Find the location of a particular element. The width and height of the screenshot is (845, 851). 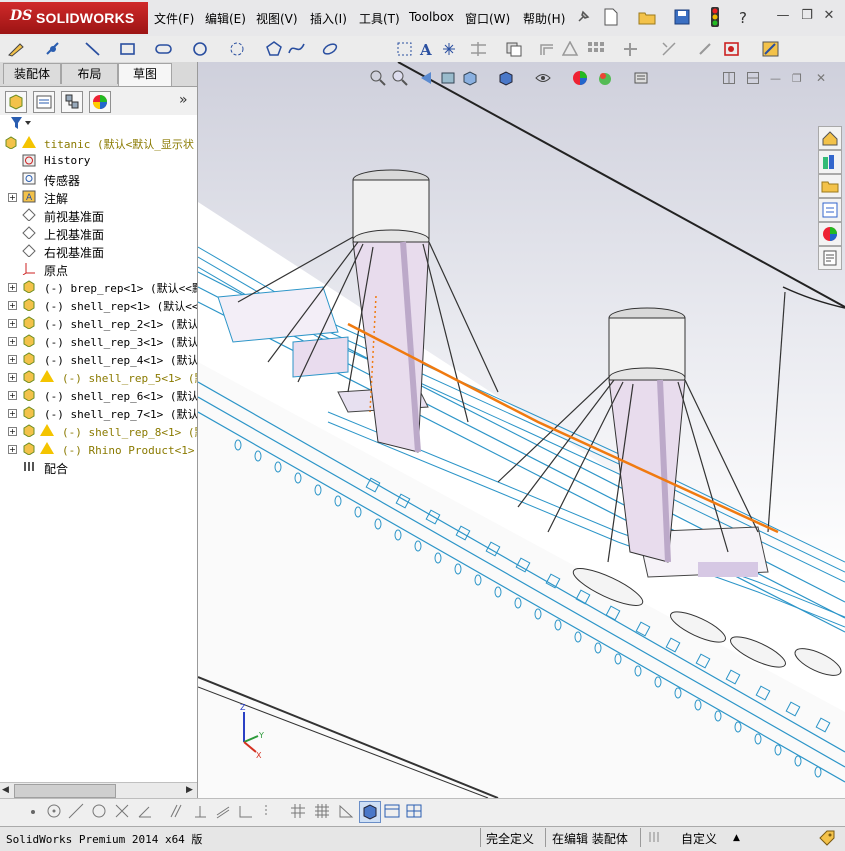

tree-item: + (-) Rhino Product<1> (默 is located at coordinates (98, 449).